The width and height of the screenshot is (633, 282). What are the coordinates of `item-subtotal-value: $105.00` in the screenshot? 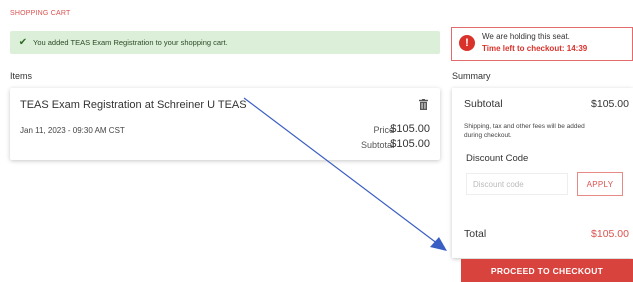 It's located at (410, 144).